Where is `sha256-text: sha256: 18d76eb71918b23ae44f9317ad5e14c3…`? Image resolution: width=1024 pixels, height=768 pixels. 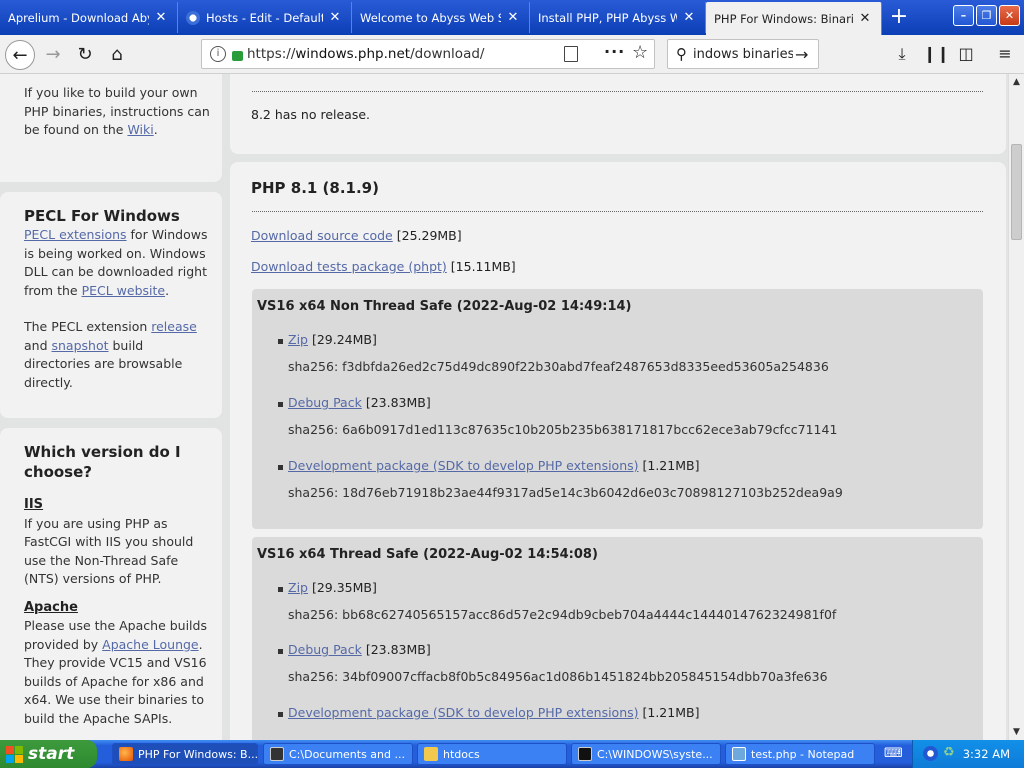
sha256-text: sha256: 18d76eb71918b23ae44f9317ad5e14c3… is located at coordinates (565, 492).